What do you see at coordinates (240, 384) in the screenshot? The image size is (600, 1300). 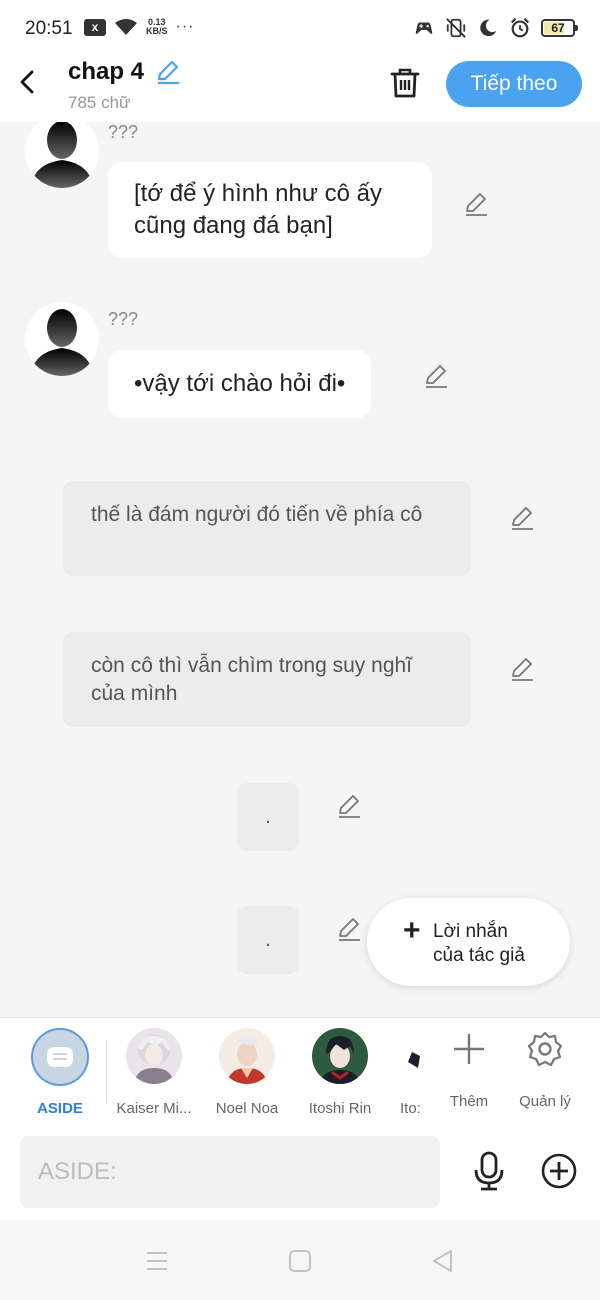 I see `message-bubble: •vậy tới chào hỏi đi•` at bounding box center [240, 384].